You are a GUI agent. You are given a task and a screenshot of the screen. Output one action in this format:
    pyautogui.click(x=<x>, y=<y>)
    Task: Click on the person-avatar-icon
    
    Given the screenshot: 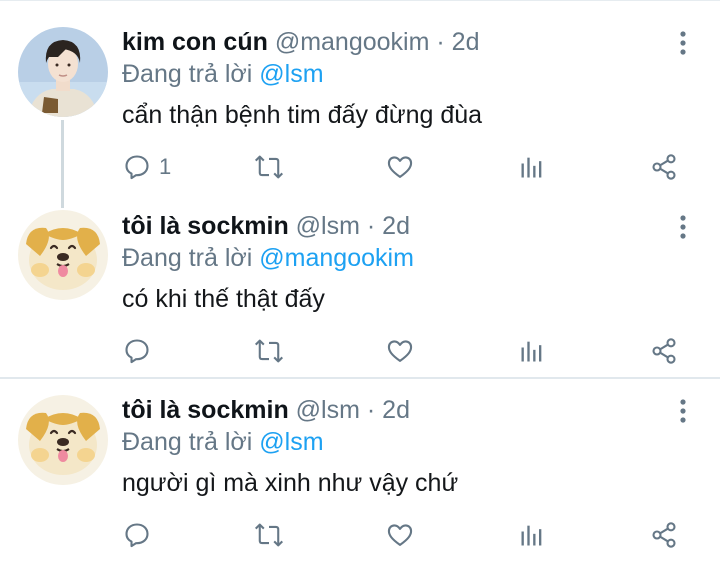 What is the action you would take?
    pyautogui.click(x=63, y=72)
    